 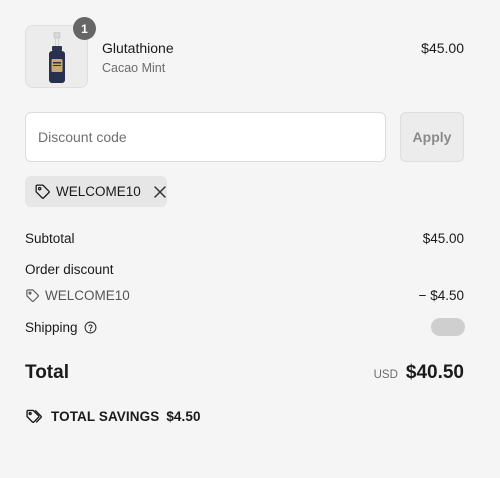 What do you see at coordinates (84, 28) in the screenshot?
I see `quantity-badge: 1` at bounding box center [84, 28].